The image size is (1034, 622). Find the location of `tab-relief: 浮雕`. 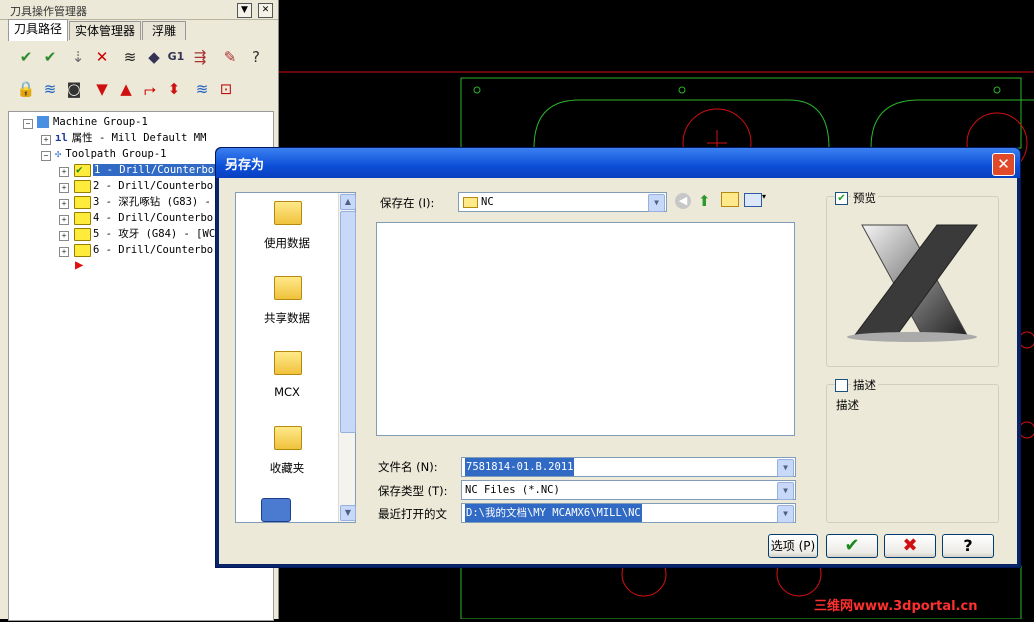

tab-relief: 浮雕 is located at coordinates (164, 30).